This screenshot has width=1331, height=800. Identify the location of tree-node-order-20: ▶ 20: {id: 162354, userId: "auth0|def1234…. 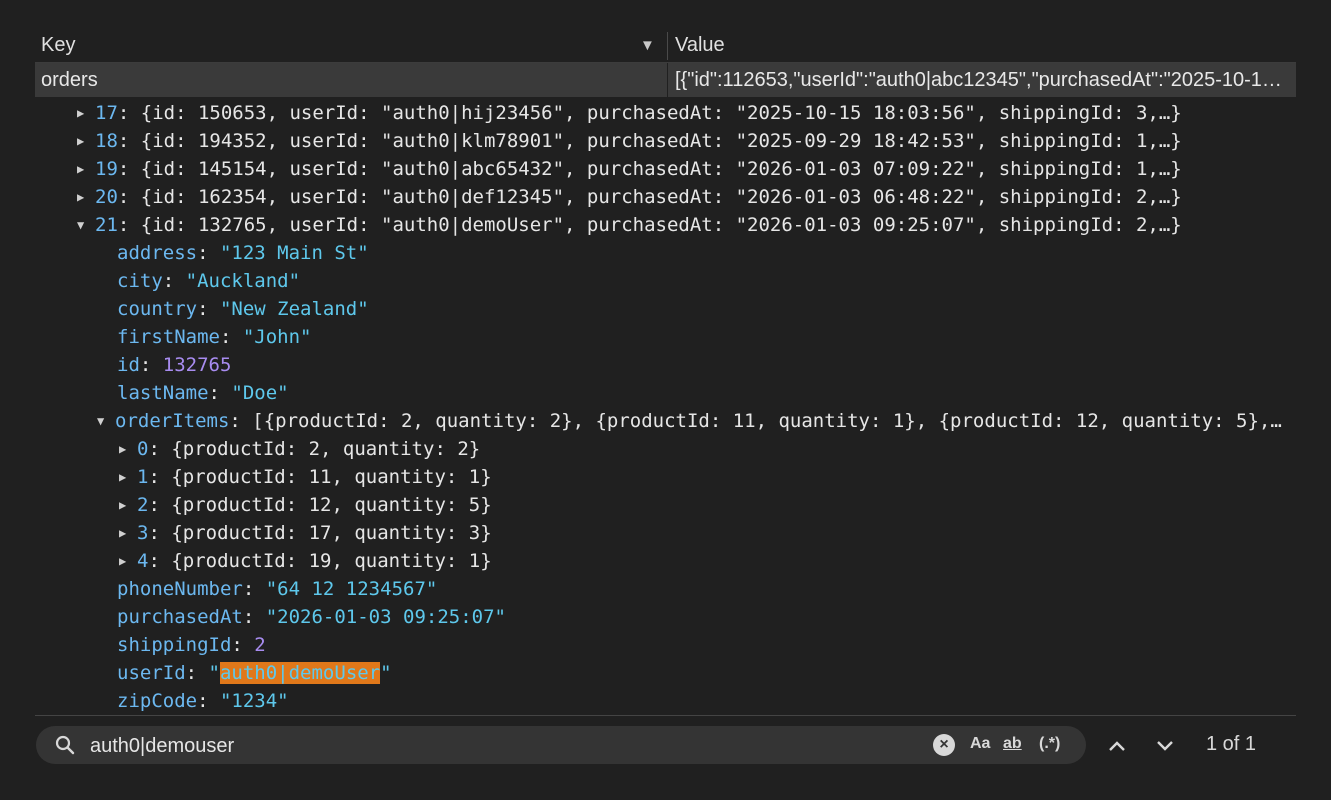
(629, 197).